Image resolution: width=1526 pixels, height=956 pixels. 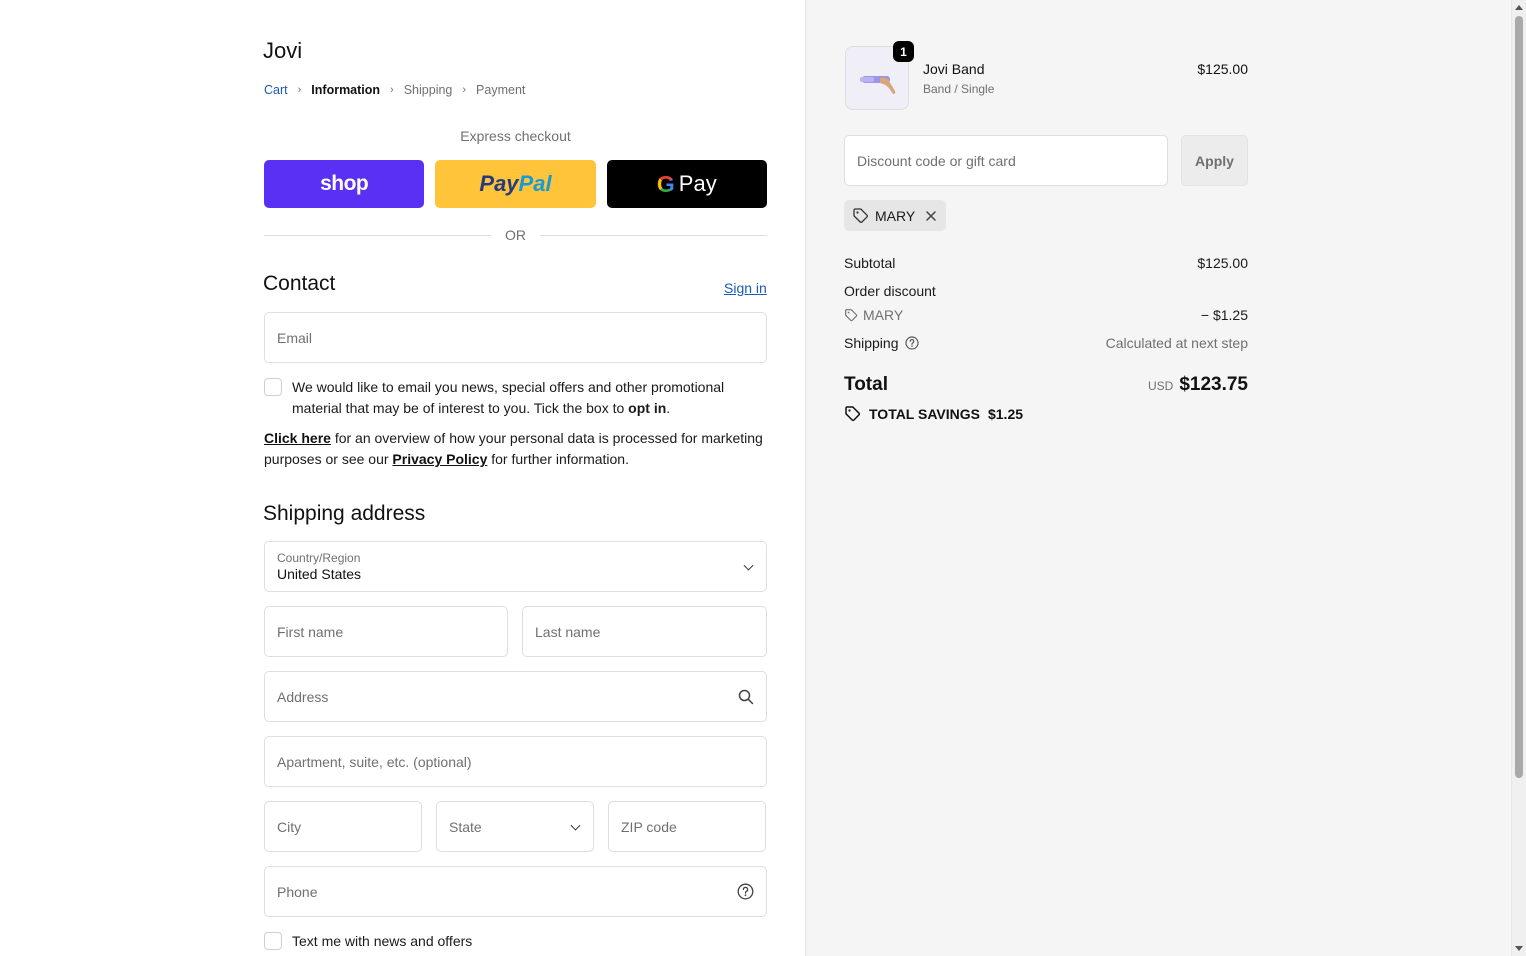 I want to click on state-placeholder: State, so click(x=465, y=826).